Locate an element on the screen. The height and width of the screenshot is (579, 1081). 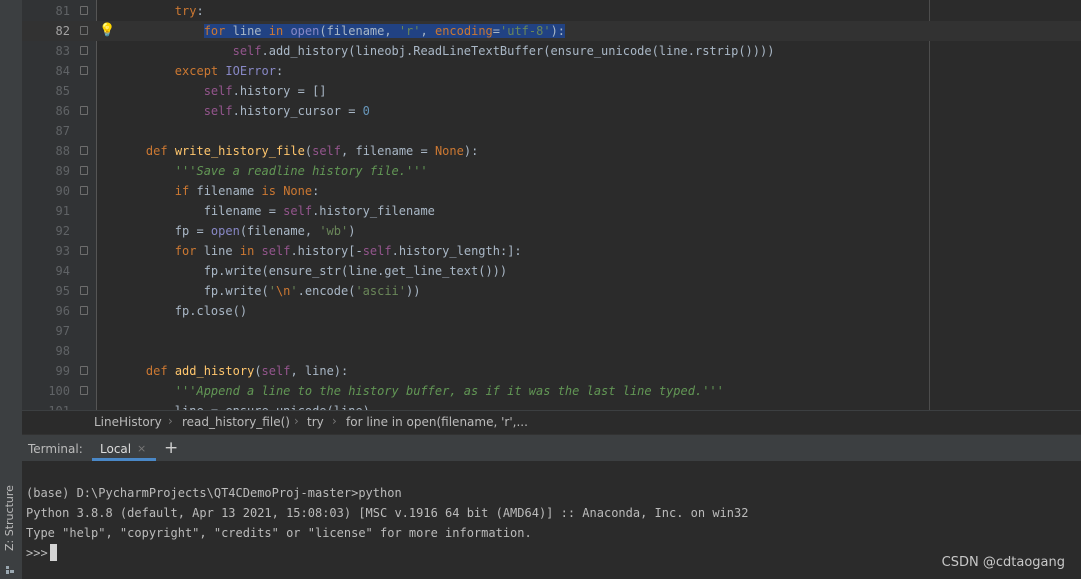
breadcrumb-item-class: LineHistory is located at coordinates (128, 422).